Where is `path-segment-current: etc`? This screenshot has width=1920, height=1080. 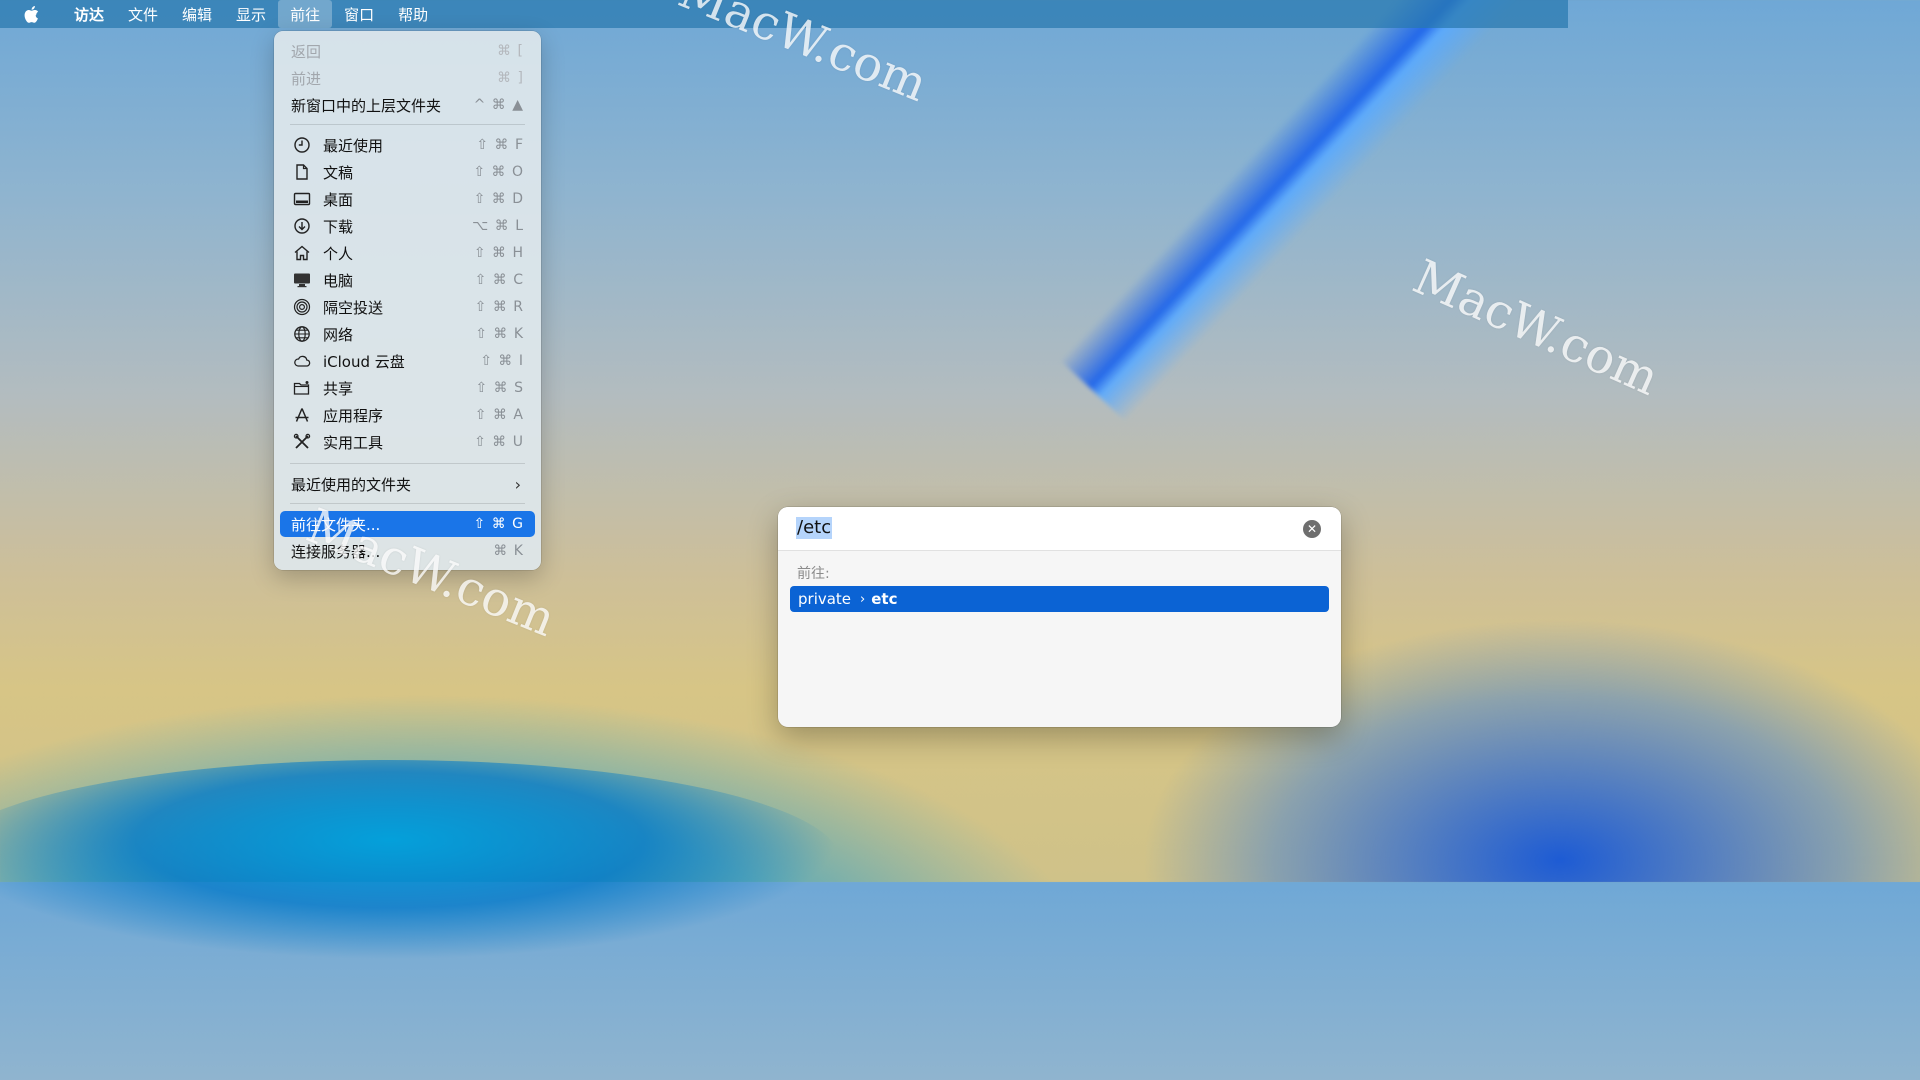
path-segment-current: etc is located at coordinates (884, 599).